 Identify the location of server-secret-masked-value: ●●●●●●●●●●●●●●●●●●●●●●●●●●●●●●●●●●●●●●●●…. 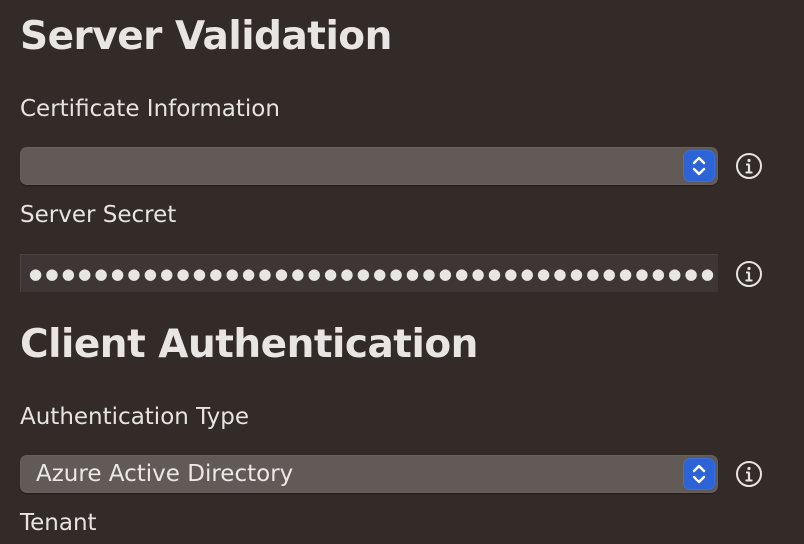
(373, 274).